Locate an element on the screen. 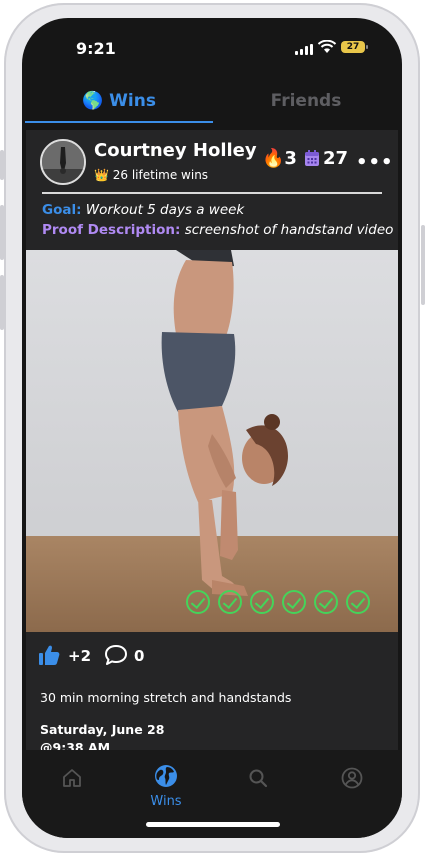  status-time: 9:21 is located at coordinates (96, 48).